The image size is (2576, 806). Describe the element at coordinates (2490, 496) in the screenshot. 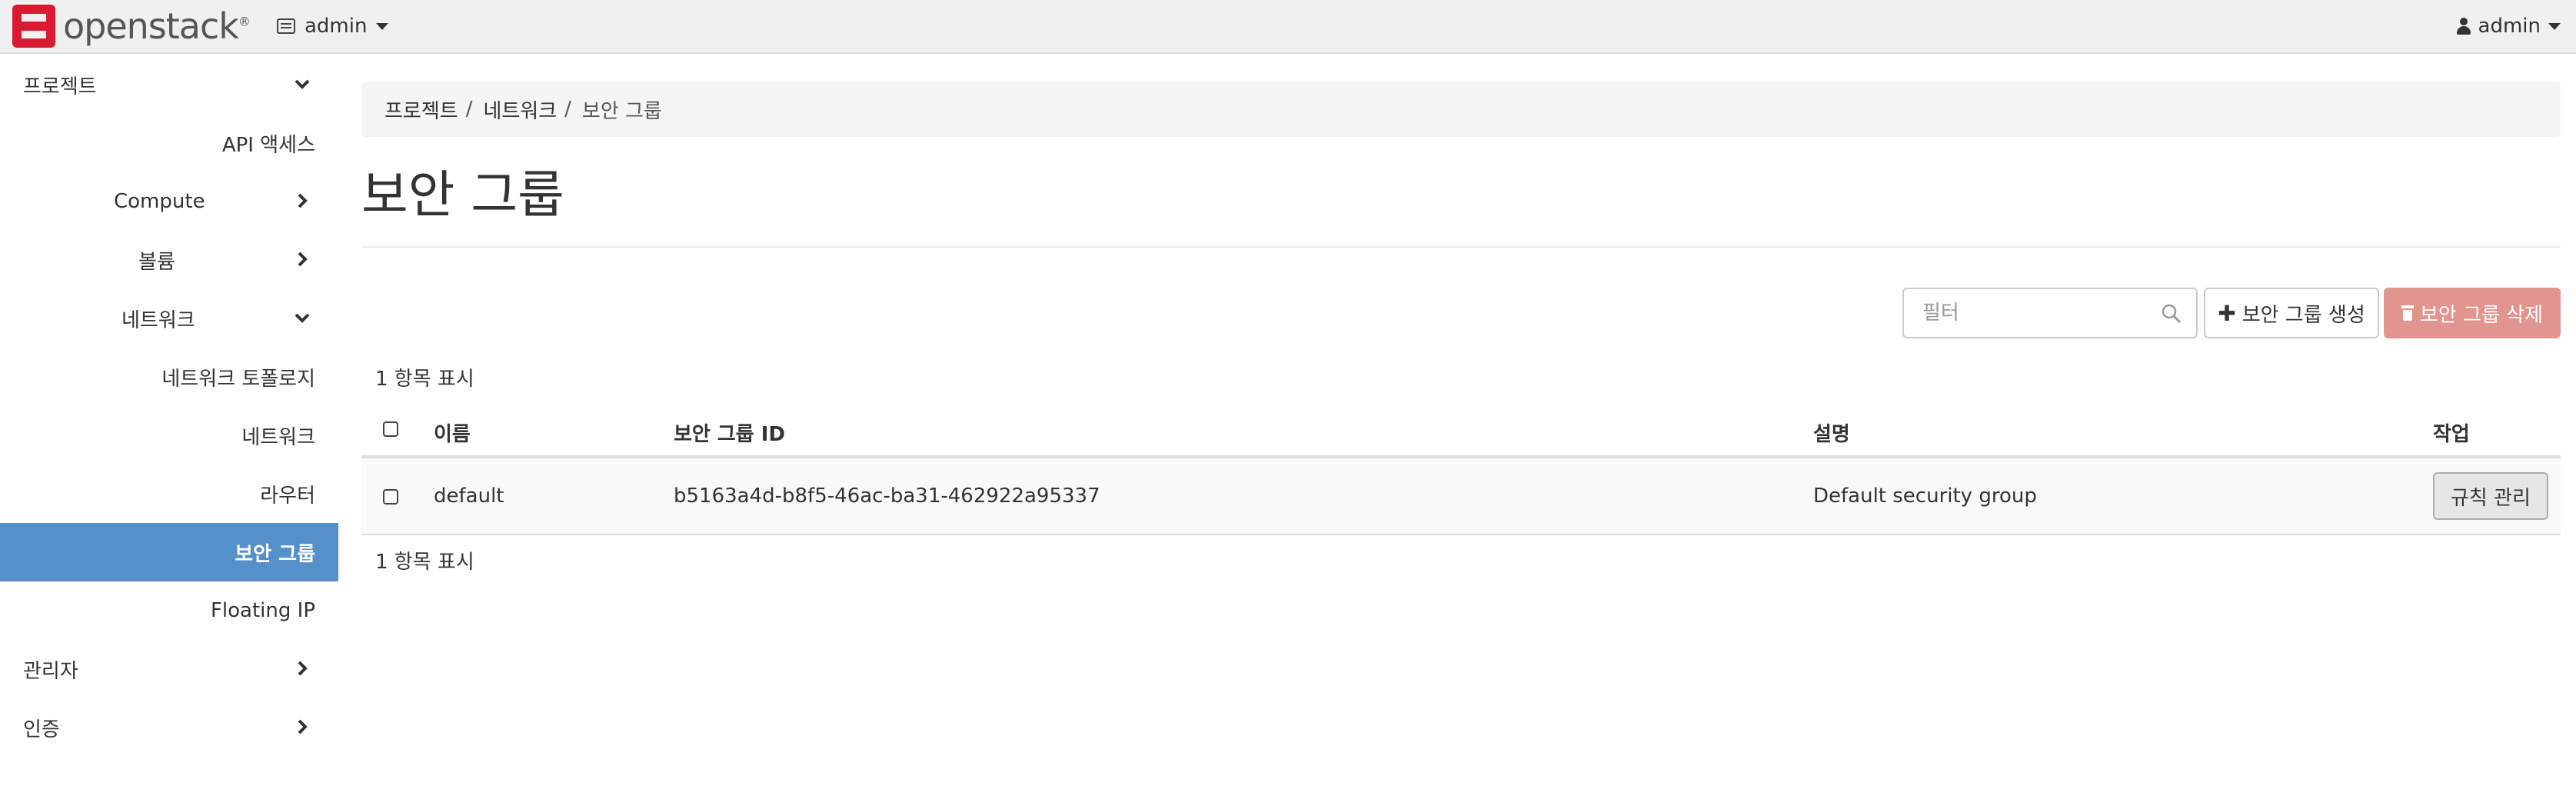

I see `manage-rules-button: 규칙 관리` at that location.